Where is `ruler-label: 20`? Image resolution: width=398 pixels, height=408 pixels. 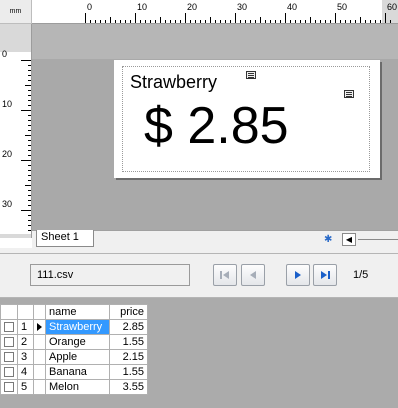 ruler-label: 20 is located at coordinates (192, 7).